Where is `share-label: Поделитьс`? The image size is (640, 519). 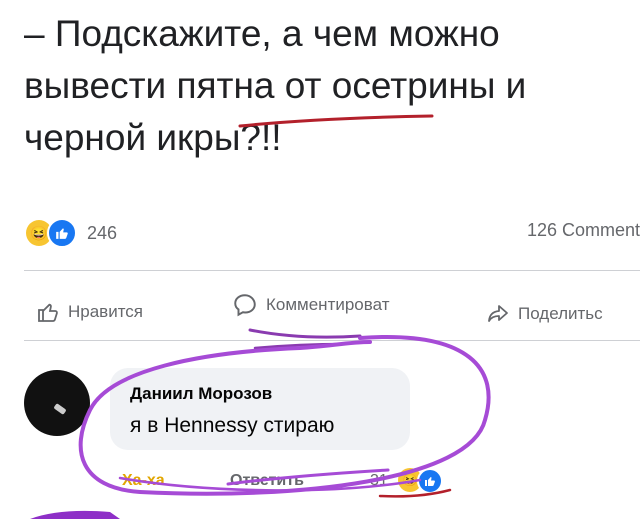
share-label: Поделитьс is located at coordinates (560, 313).